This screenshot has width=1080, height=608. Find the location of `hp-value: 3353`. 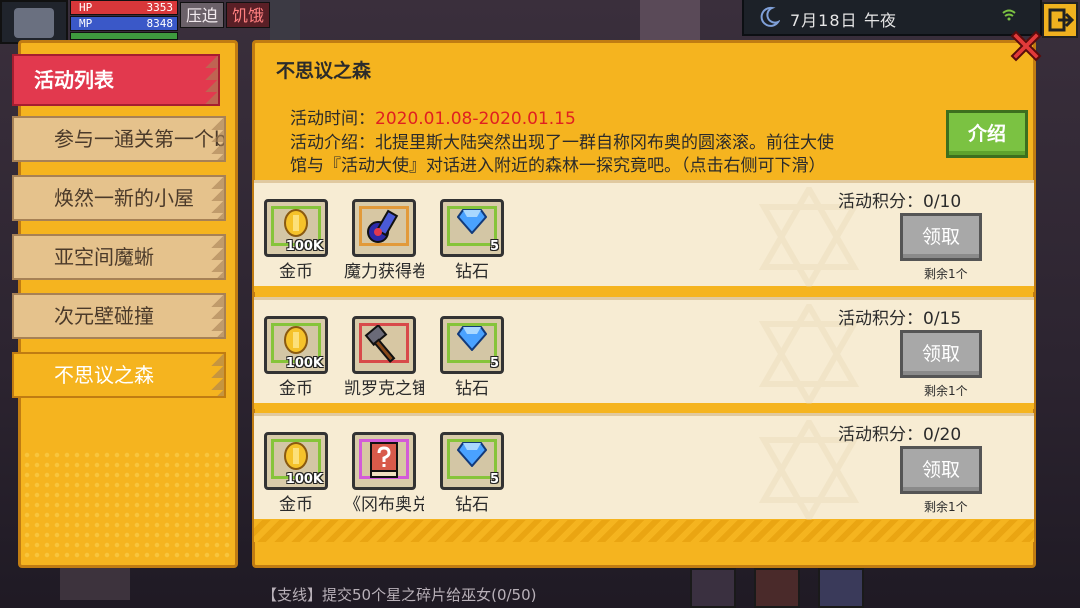

hp-value: 3353 is located at coordinates (160, 7).